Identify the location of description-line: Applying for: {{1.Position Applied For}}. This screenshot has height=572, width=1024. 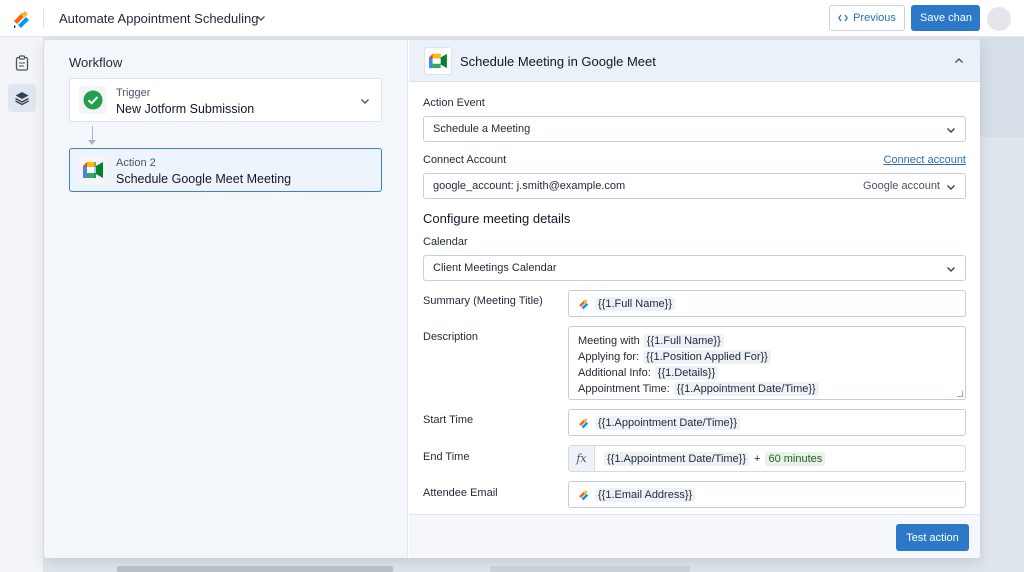
(767, 357).